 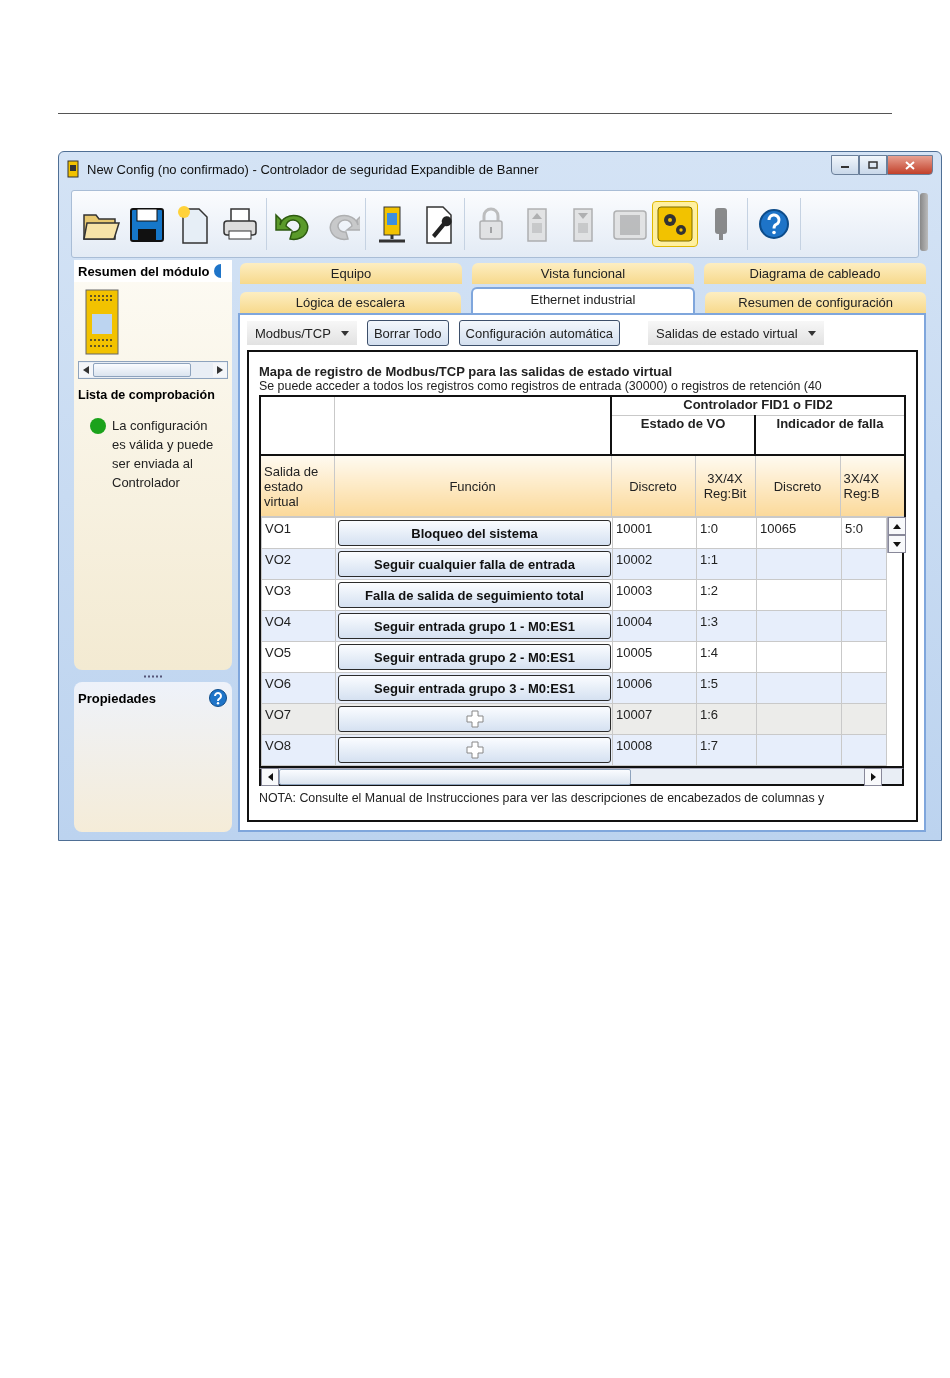 What do you see at coordinates (634, 684) in the screenshot?
I see `table-cell-text: 10006` at bounding box center [634, 684].